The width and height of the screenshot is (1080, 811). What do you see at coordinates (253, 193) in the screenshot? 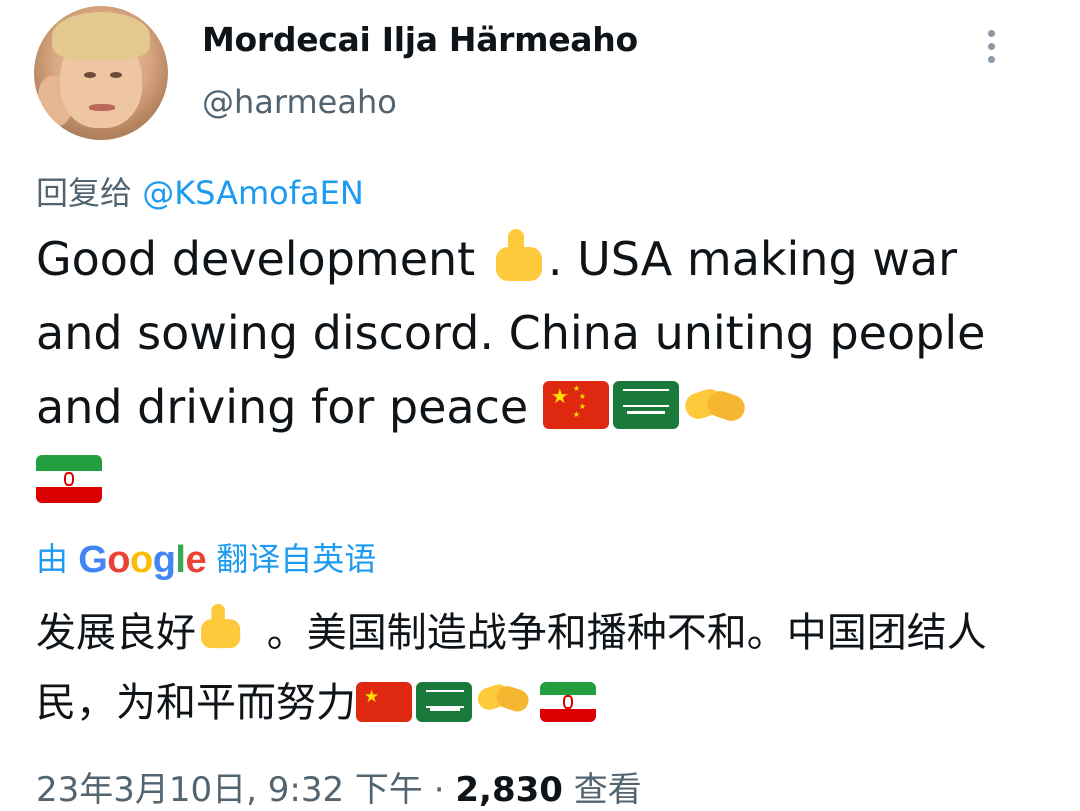
I see `reply-mention-link: @KSAmofaEN` at bounding box center [253, 193].